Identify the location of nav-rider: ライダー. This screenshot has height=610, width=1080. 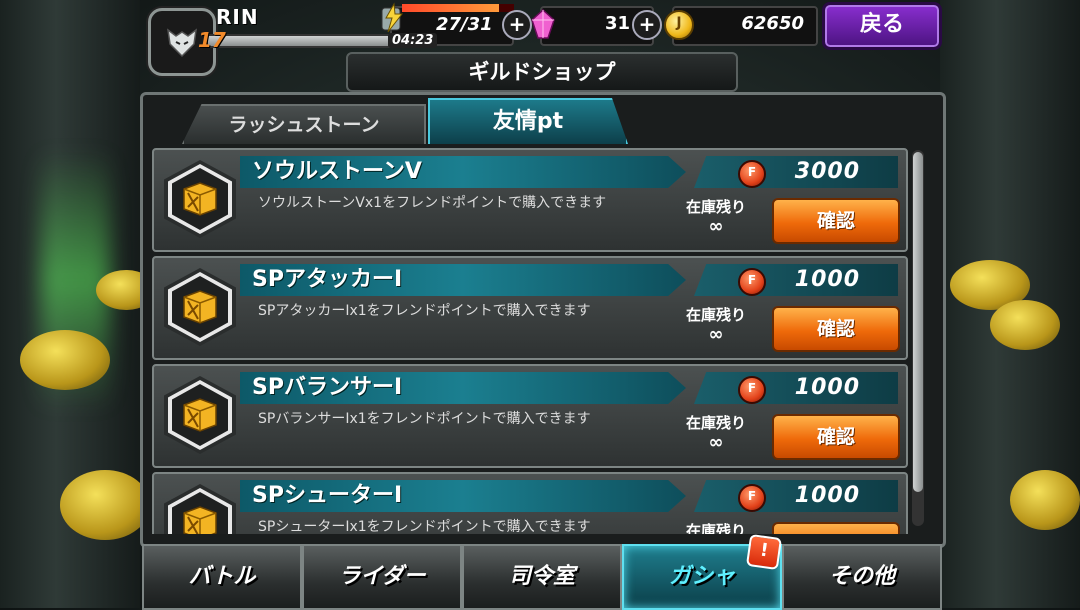
(382, 577).